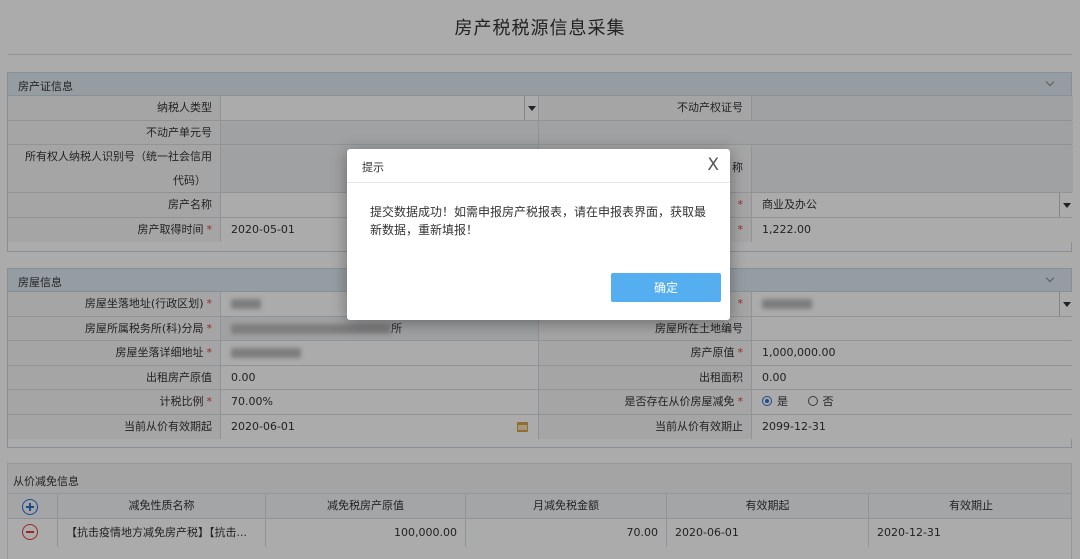 The image size is (1080, 559). I want to click on close-icon: X, so click(713, 165).